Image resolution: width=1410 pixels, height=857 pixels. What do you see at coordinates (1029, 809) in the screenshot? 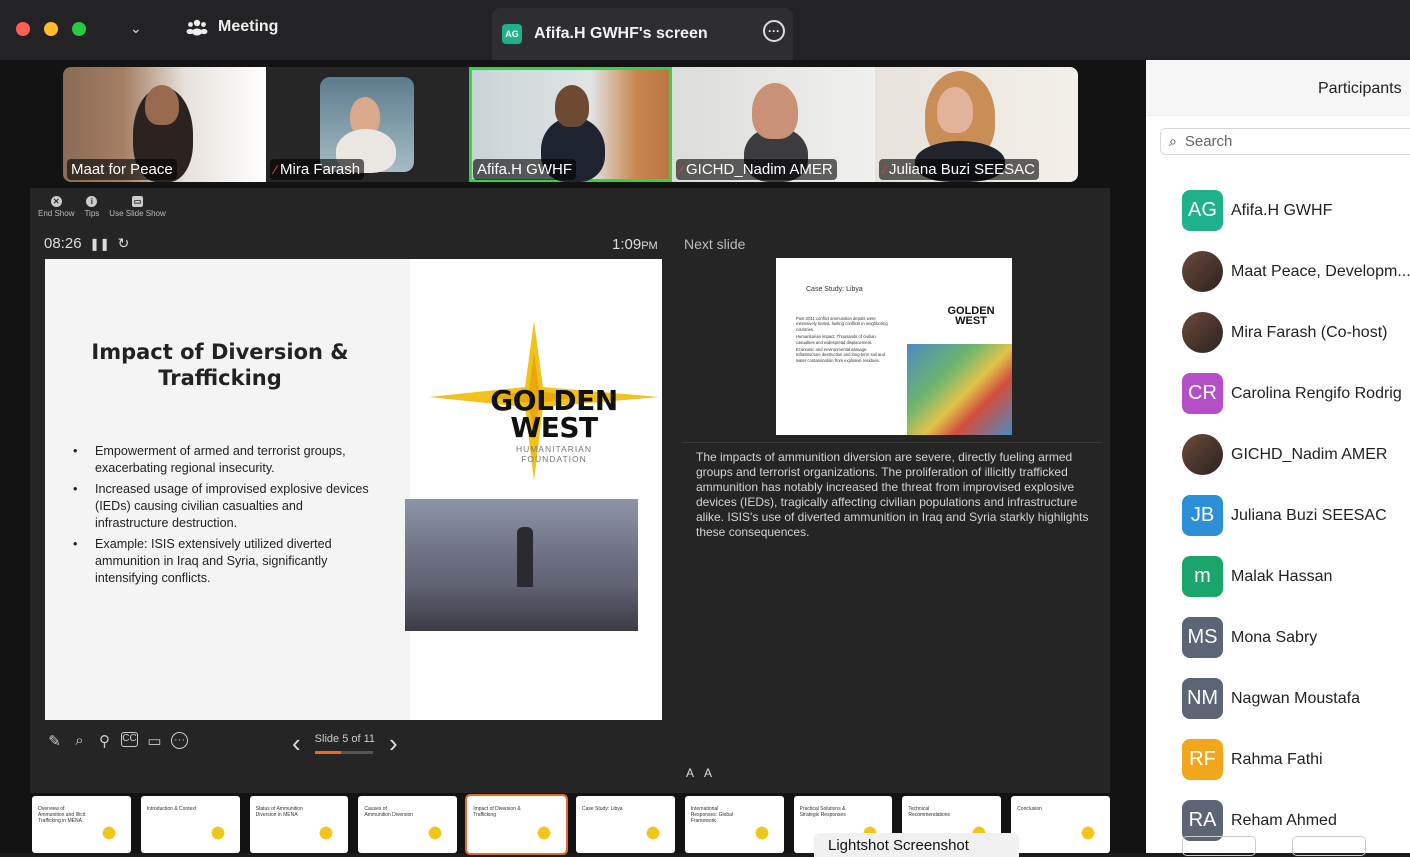
I see `thumbnail-title: Conclusion` at bounding box center [1029, 809].